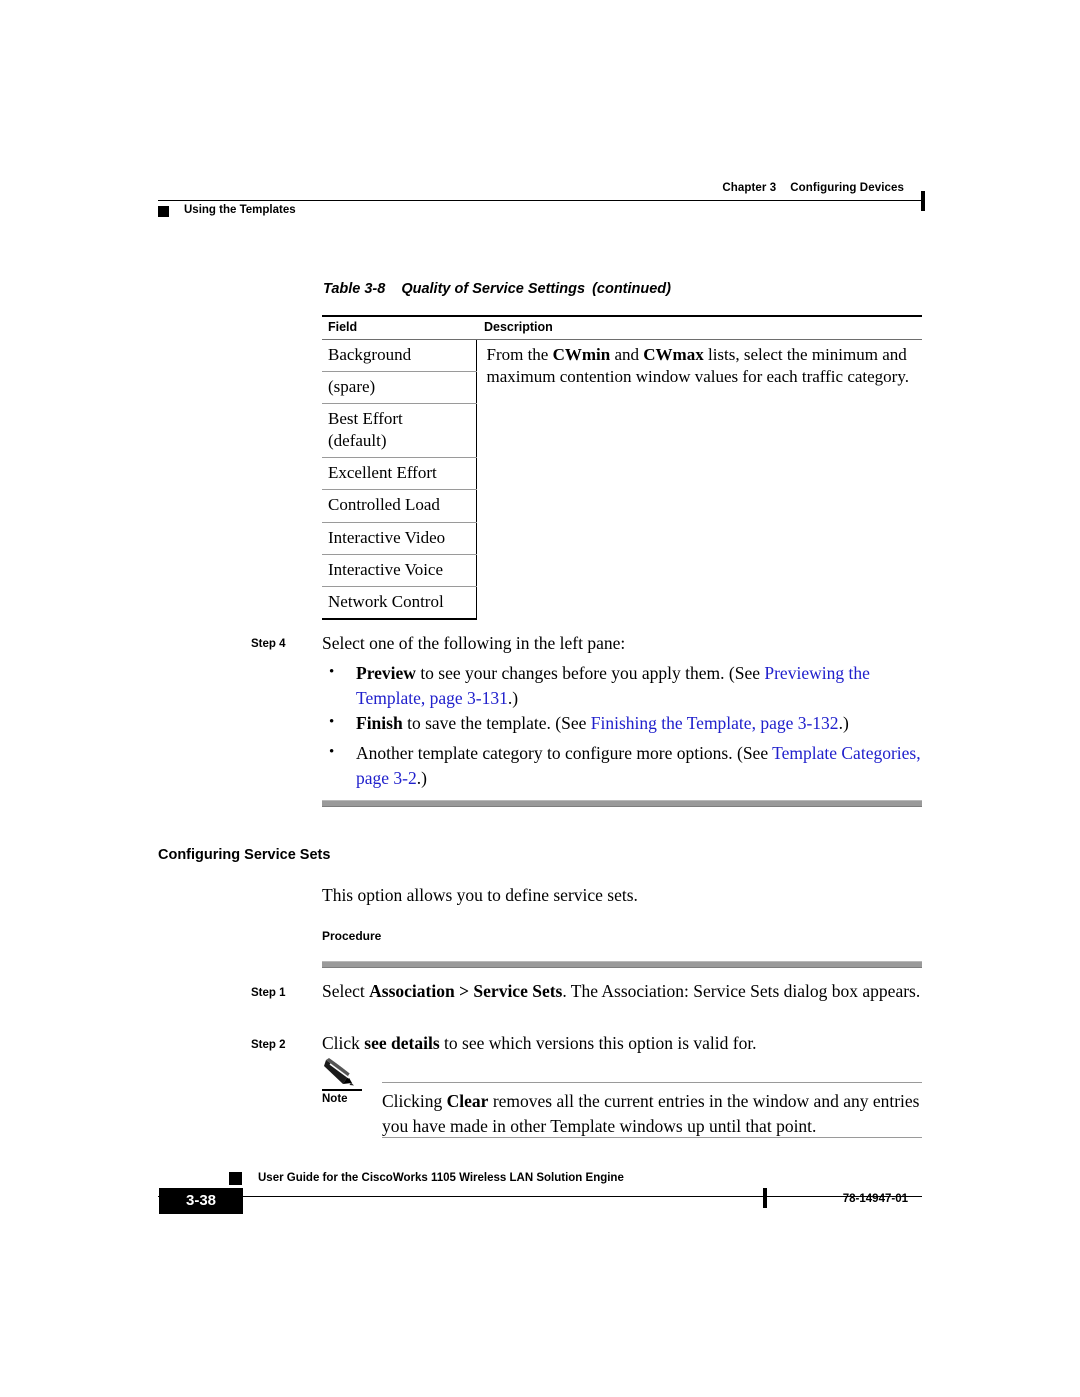  Describe the element at coordinates (493, 289) in the screenshot. I see `table-caption-title: Quality of Service Settings` at that location.